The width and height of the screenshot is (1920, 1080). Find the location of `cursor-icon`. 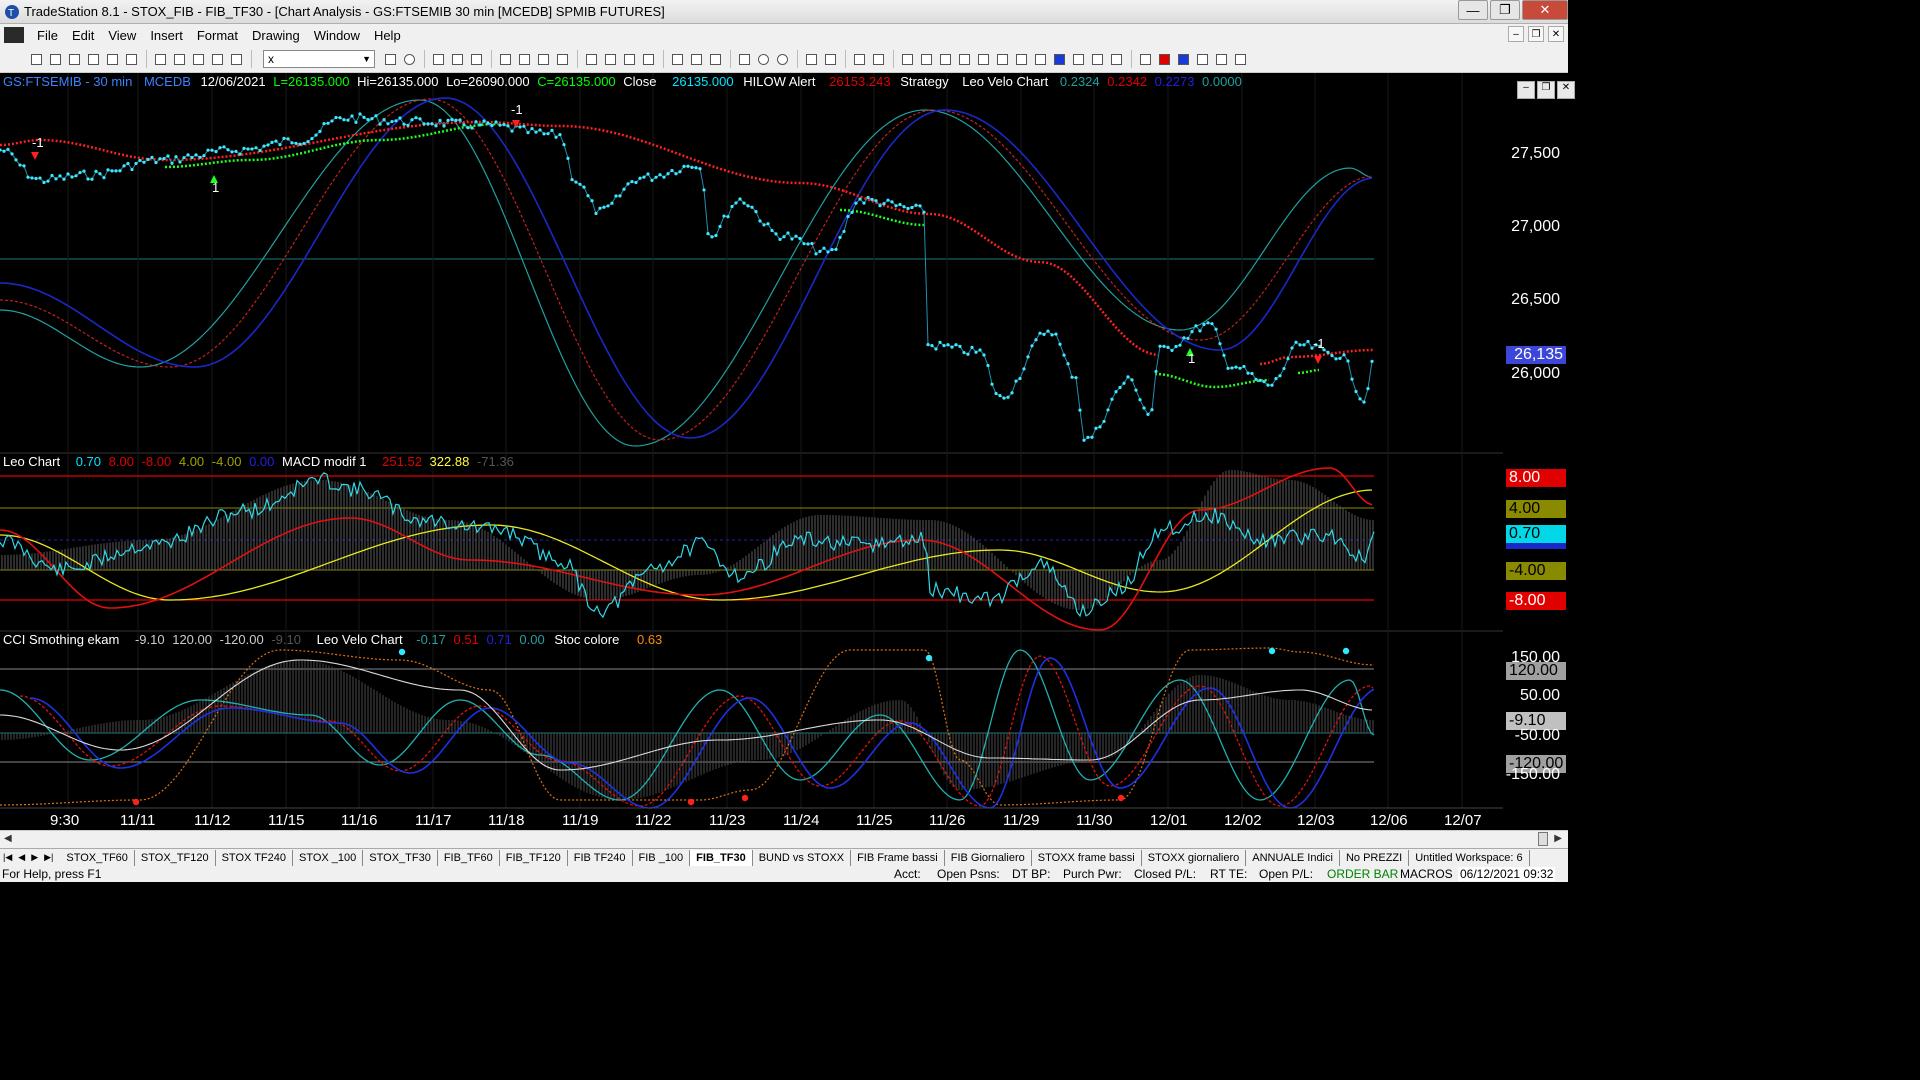

cursor-icon is located at coordinates (830, 59).